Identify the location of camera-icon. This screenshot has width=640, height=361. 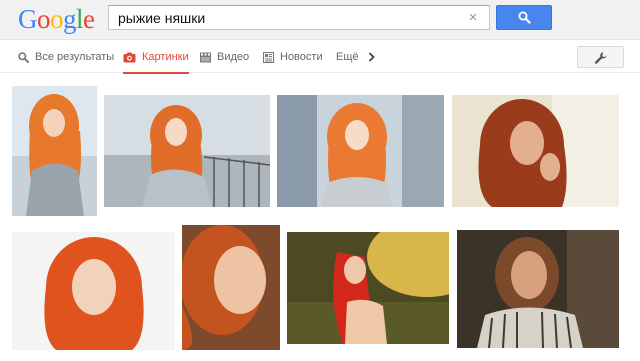
(129, 57).